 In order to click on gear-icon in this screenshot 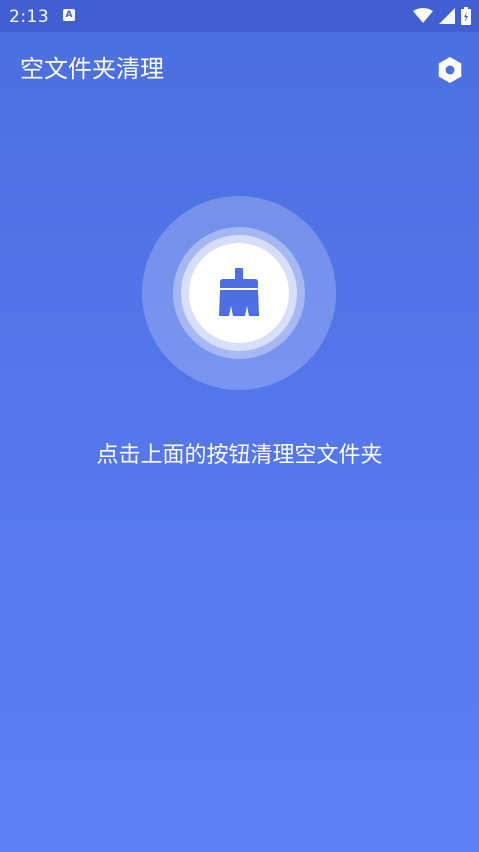, I will do `click(450, 70)`.